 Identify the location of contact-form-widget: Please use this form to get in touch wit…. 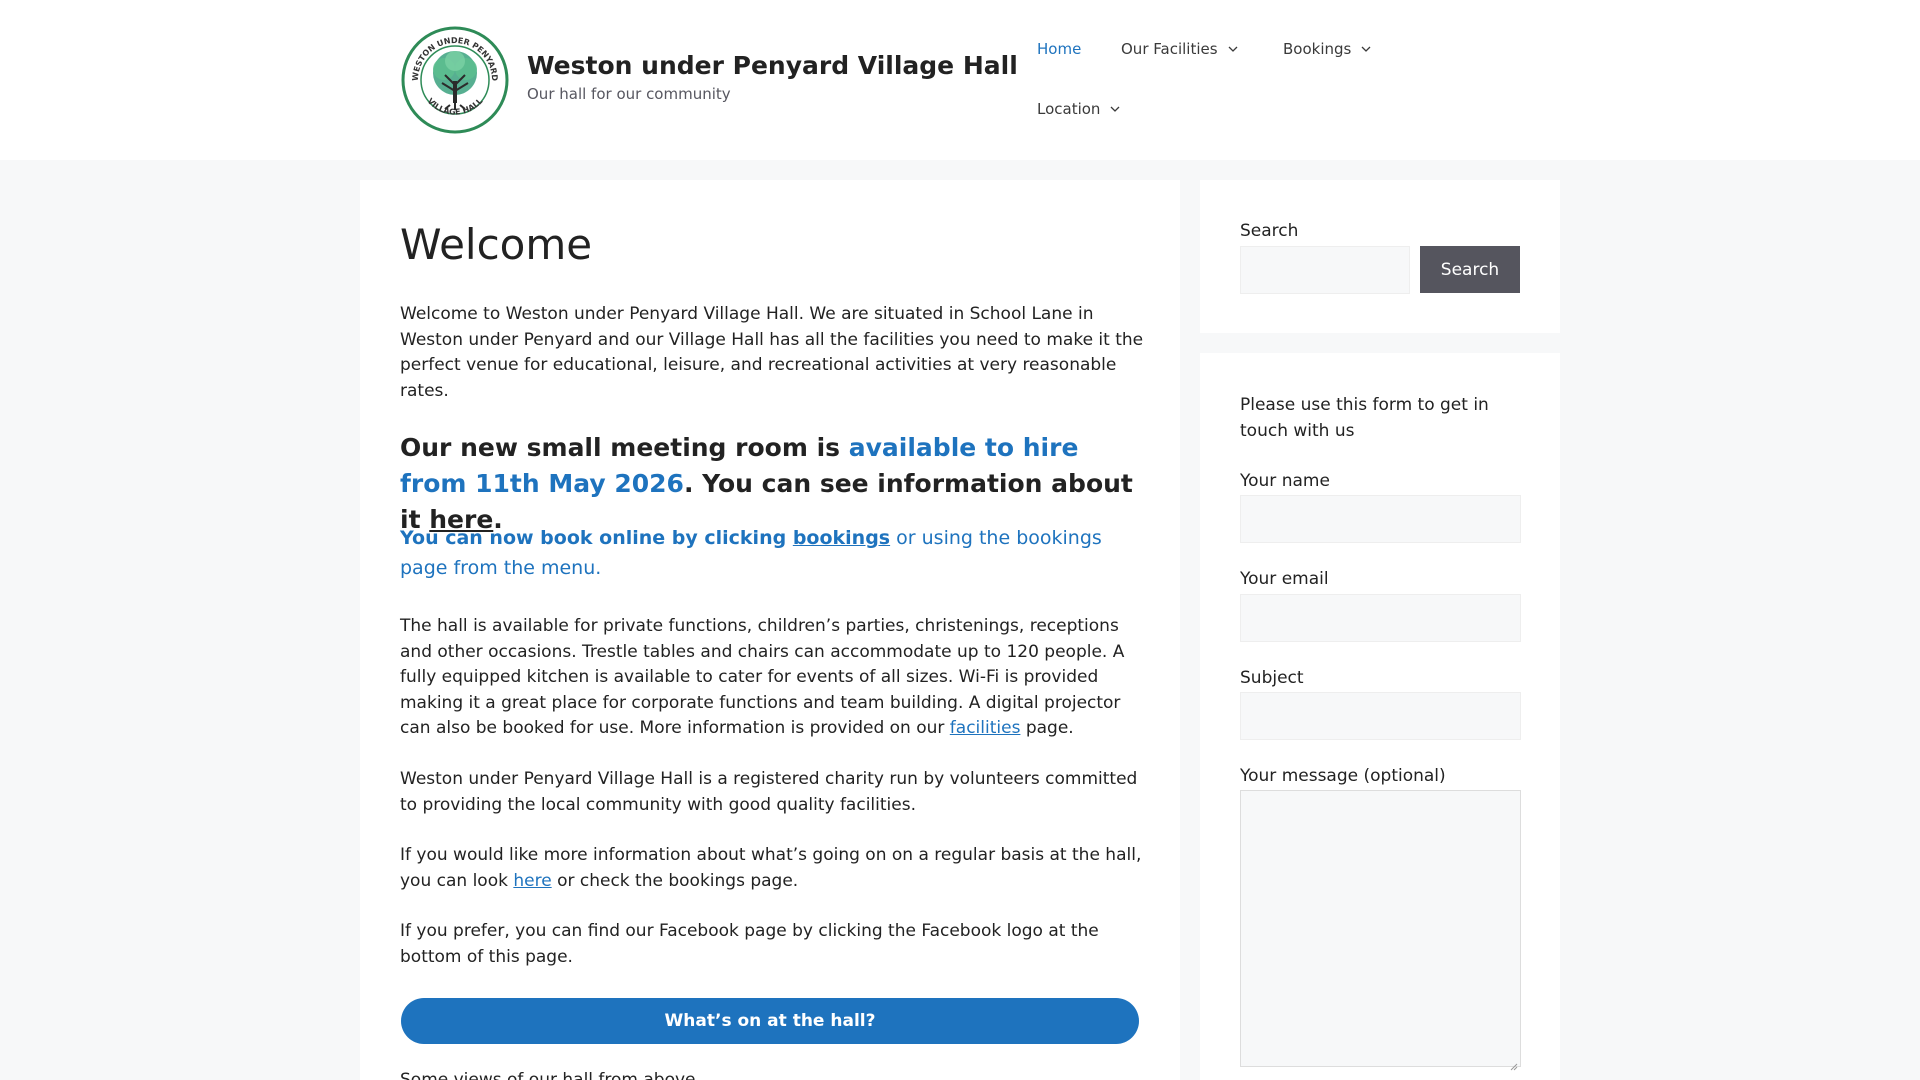
(1380, 716).